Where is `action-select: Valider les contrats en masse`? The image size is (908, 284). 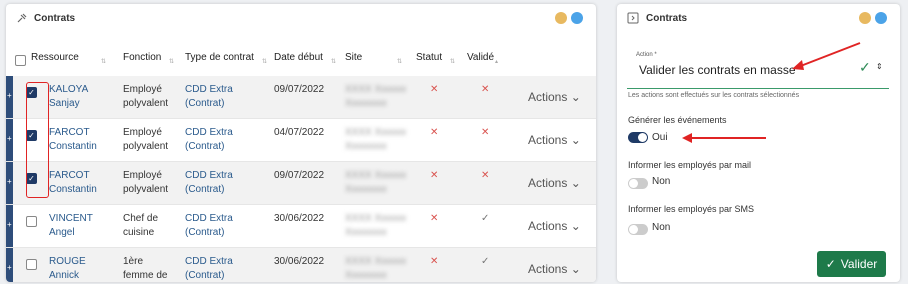 action-select: Valider les contrats en masse is located at coordinates (717, 70).